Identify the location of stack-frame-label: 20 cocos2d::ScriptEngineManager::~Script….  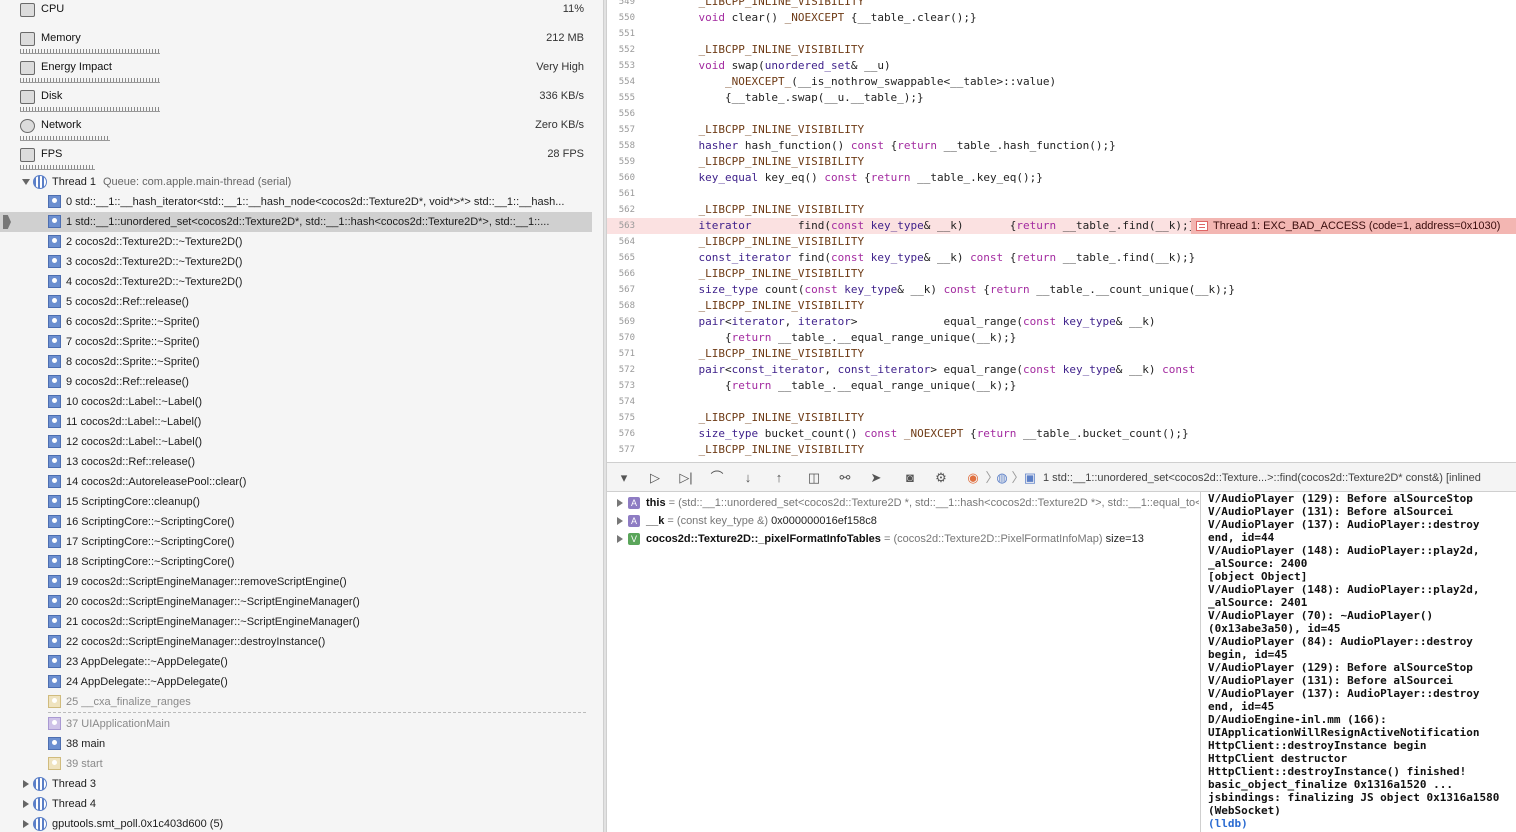
(213, 602).